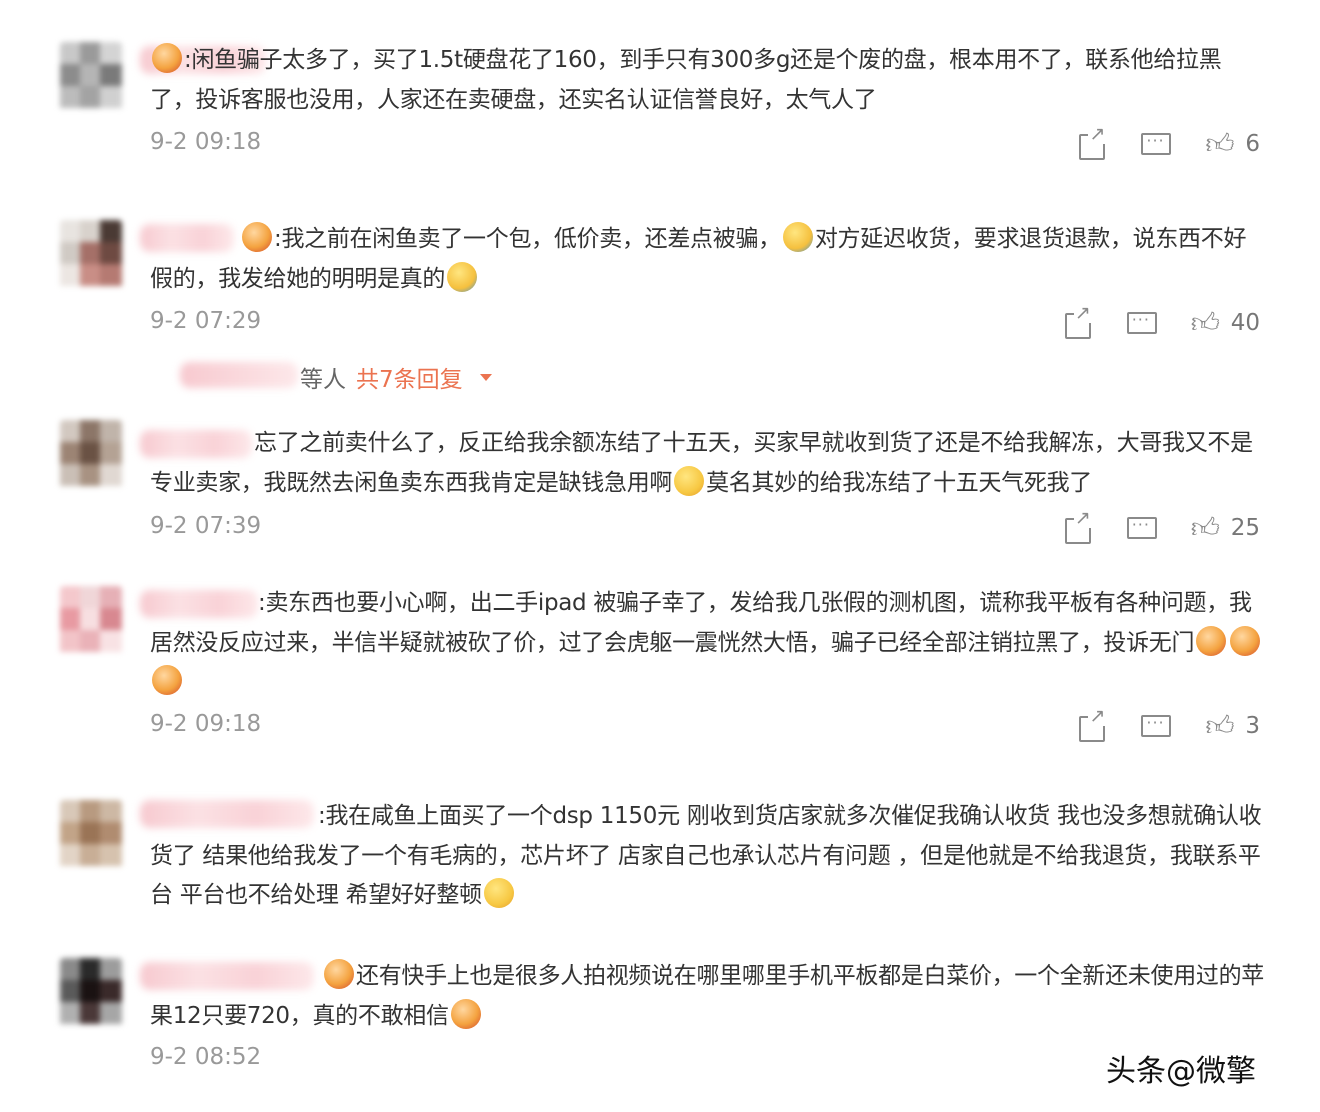 The width and height of the screenshot is (1320, 1112). Describe the element at coordinates (705, 724) in the screenshot. I see `comment-meta: 9-2 09:18 👍︎ 3` at that location.